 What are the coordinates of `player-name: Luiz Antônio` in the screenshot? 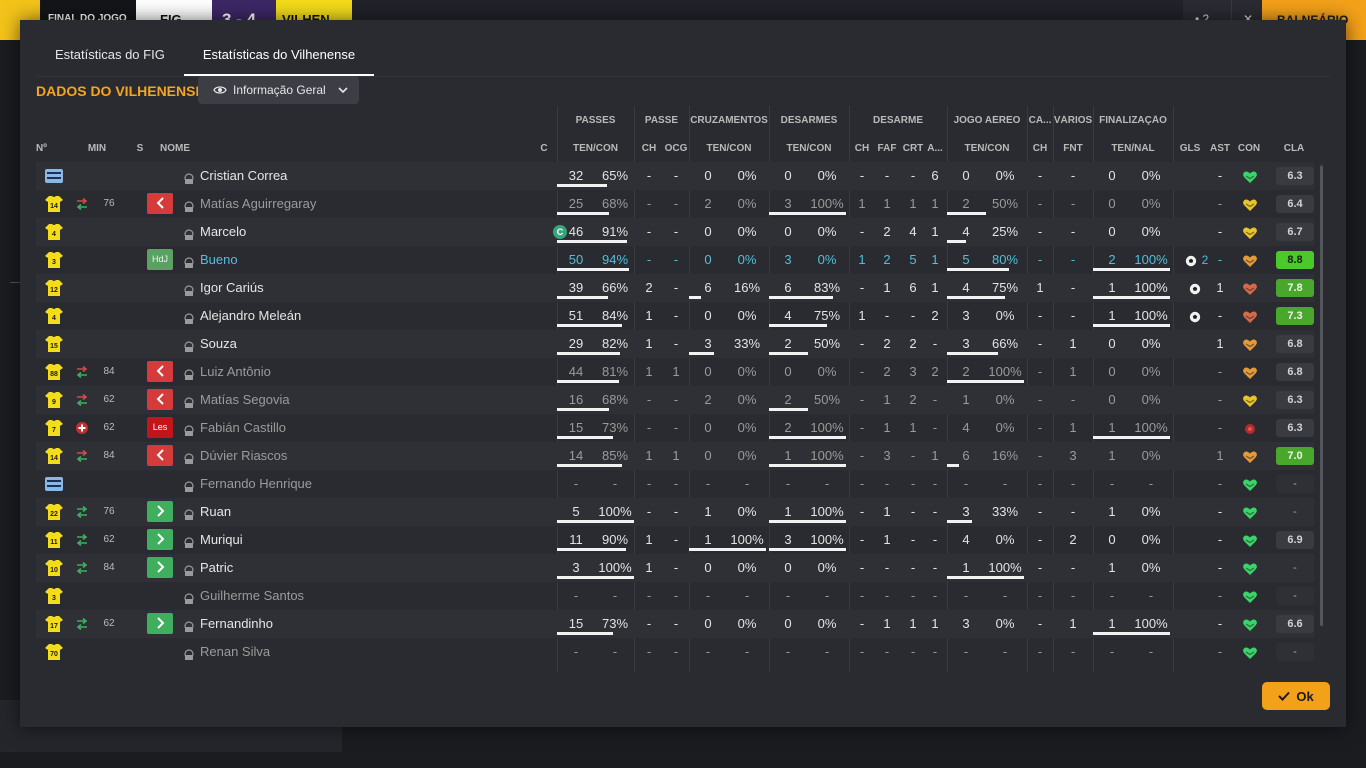 It's located at (235, 372).